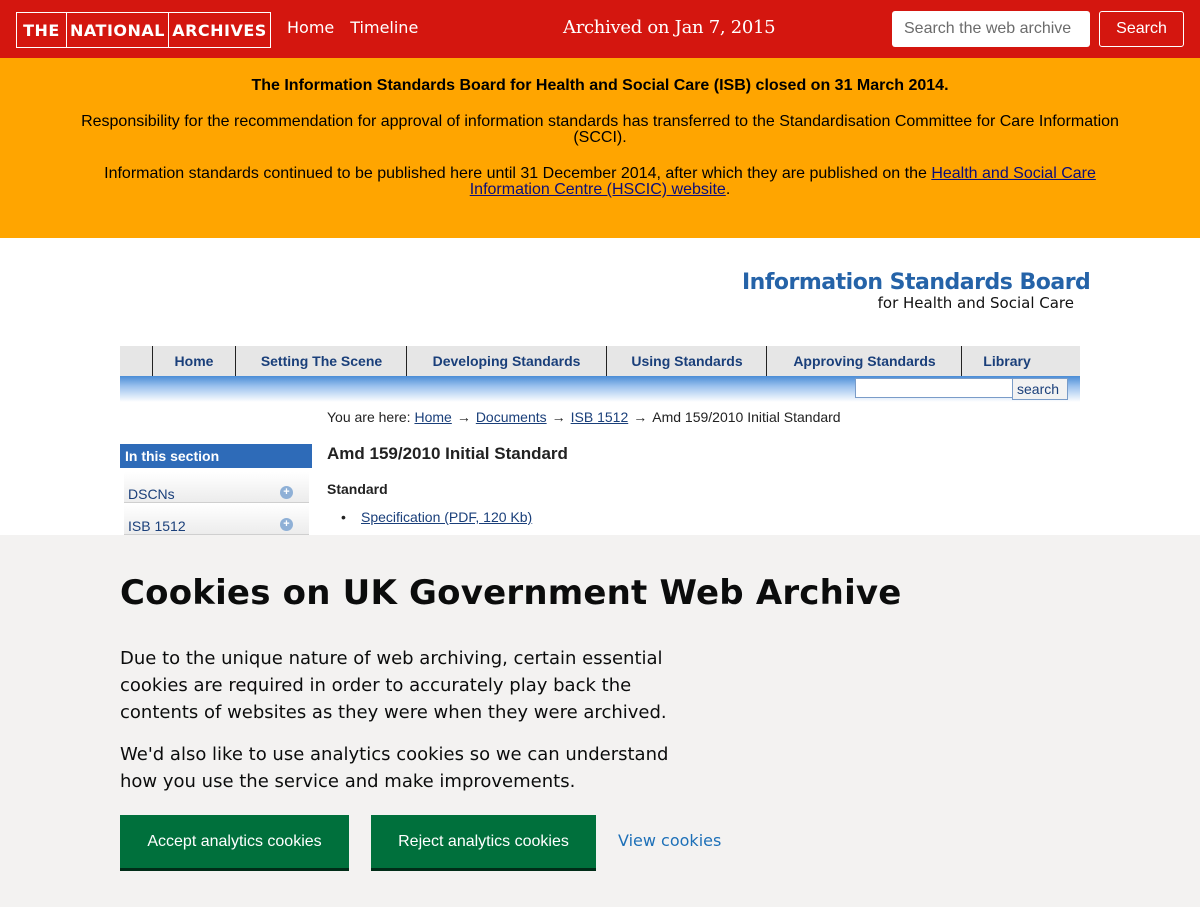 The width and height of the screenshot is (1200, 907). I want to click on breadcrumb-isb-1512: ISB 1512, so click(600, 417).